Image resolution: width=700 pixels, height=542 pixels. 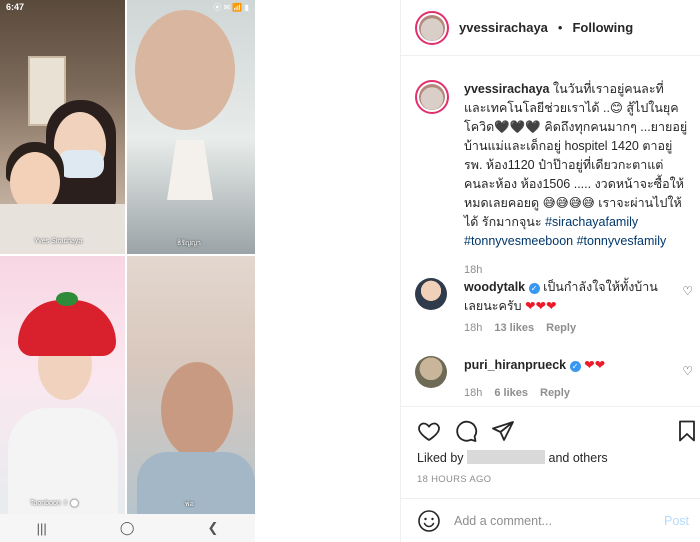 I want to click on comment-bubble-icon, so click(x=466, y=431).